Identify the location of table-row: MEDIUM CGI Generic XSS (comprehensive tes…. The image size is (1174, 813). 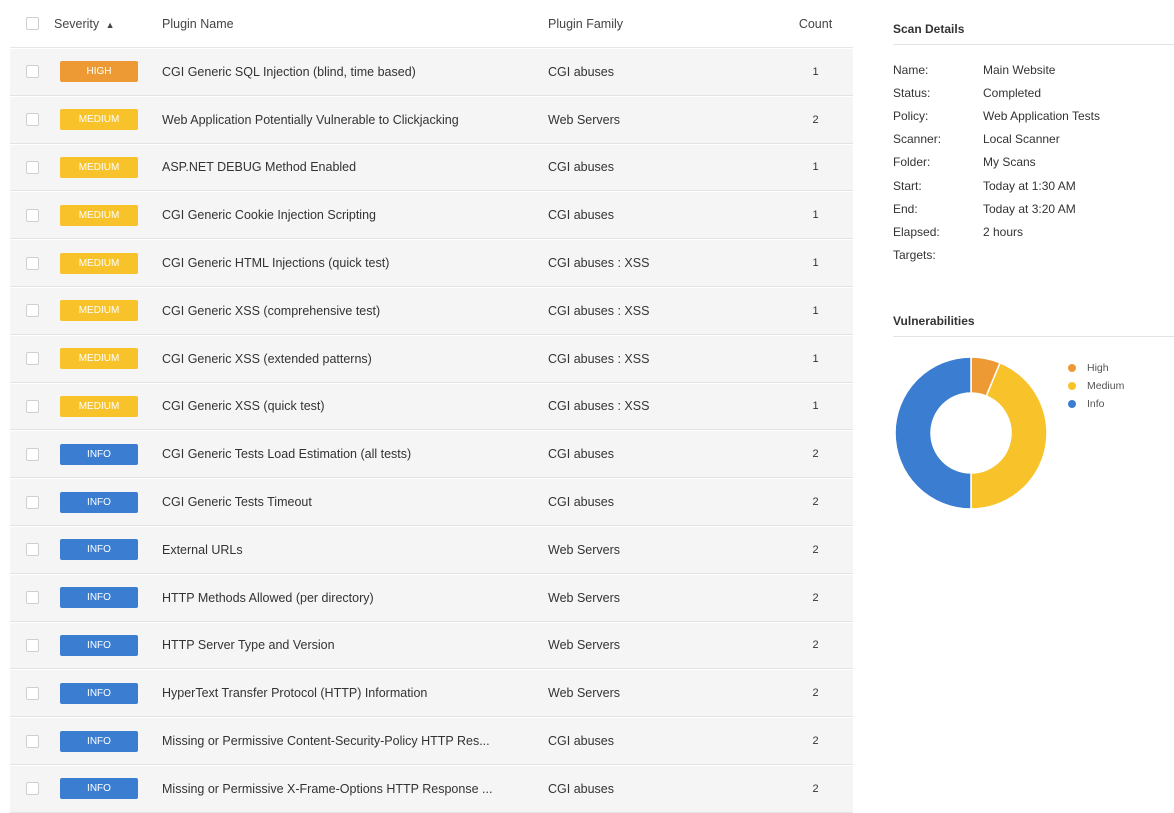
(431, 310).